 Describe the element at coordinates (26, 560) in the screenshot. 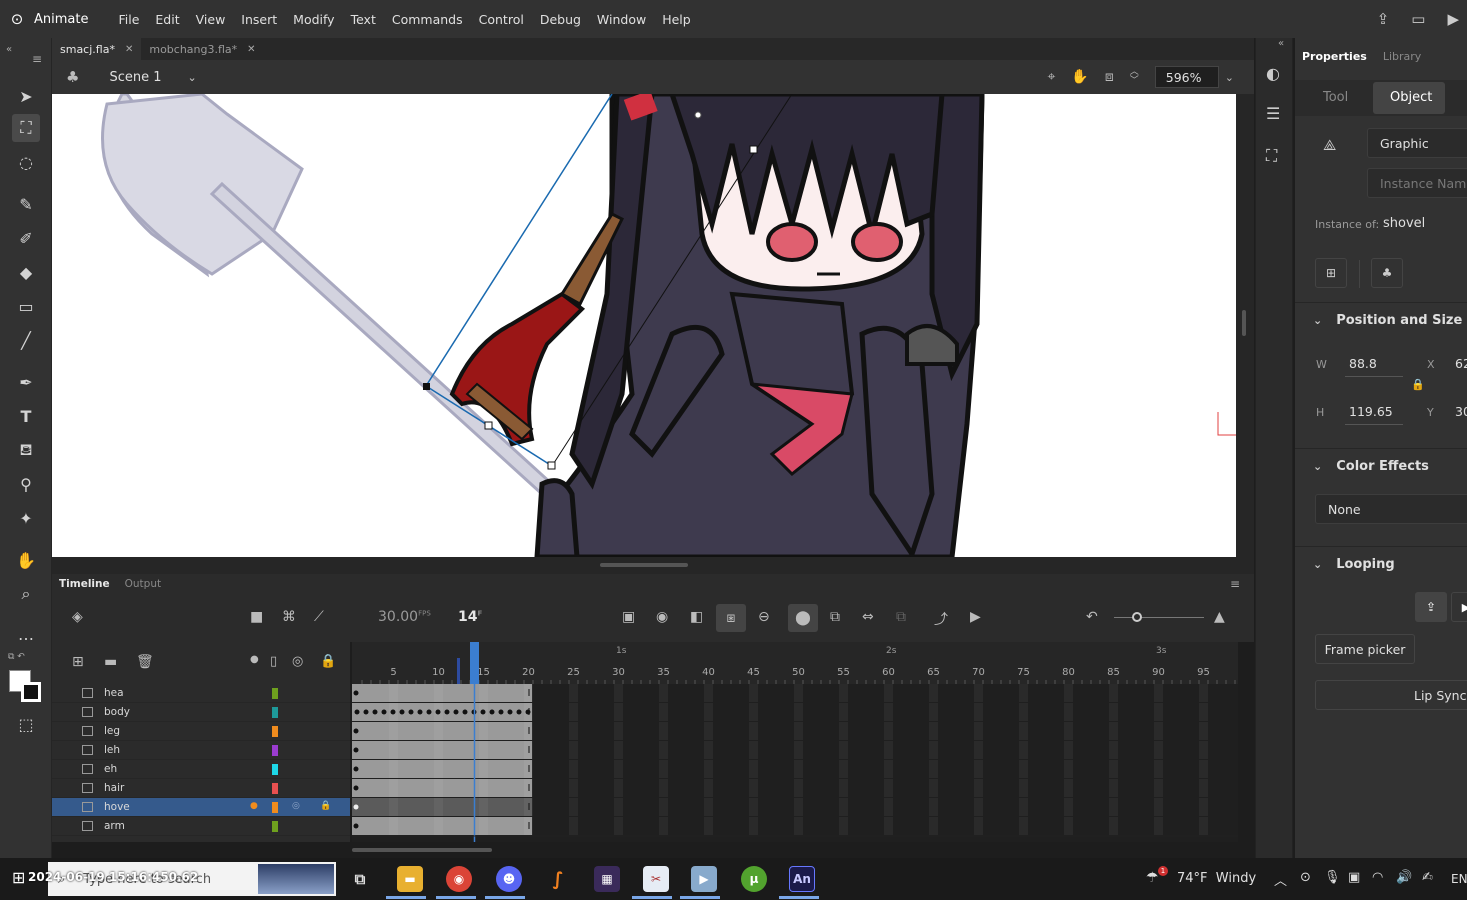

I see `hand-tool-icon: ✋` at that location.